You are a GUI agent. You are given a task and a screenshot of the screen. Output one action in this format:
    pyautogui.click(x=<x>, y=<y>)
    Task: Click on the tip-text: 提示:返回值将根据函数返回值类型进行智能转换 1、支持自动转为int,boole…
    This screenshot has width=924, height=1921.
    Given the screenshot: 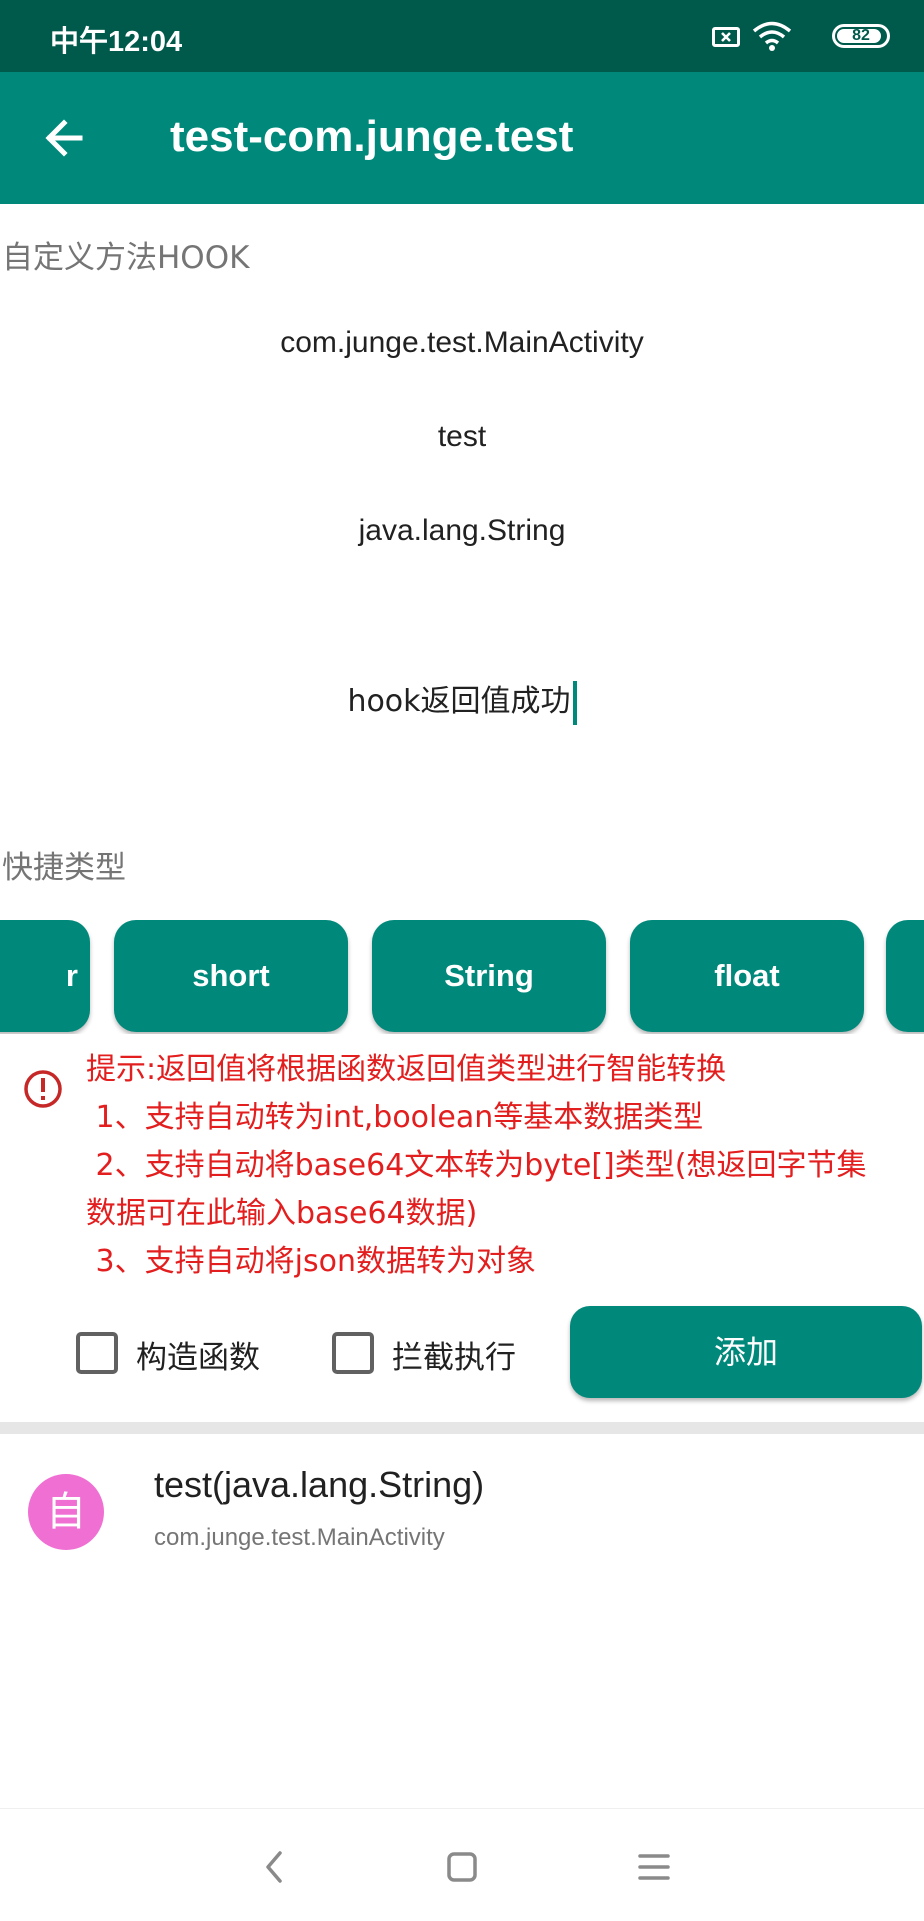 What is the action you would take?
    pyautogui.click(x=505, y=1166)
    